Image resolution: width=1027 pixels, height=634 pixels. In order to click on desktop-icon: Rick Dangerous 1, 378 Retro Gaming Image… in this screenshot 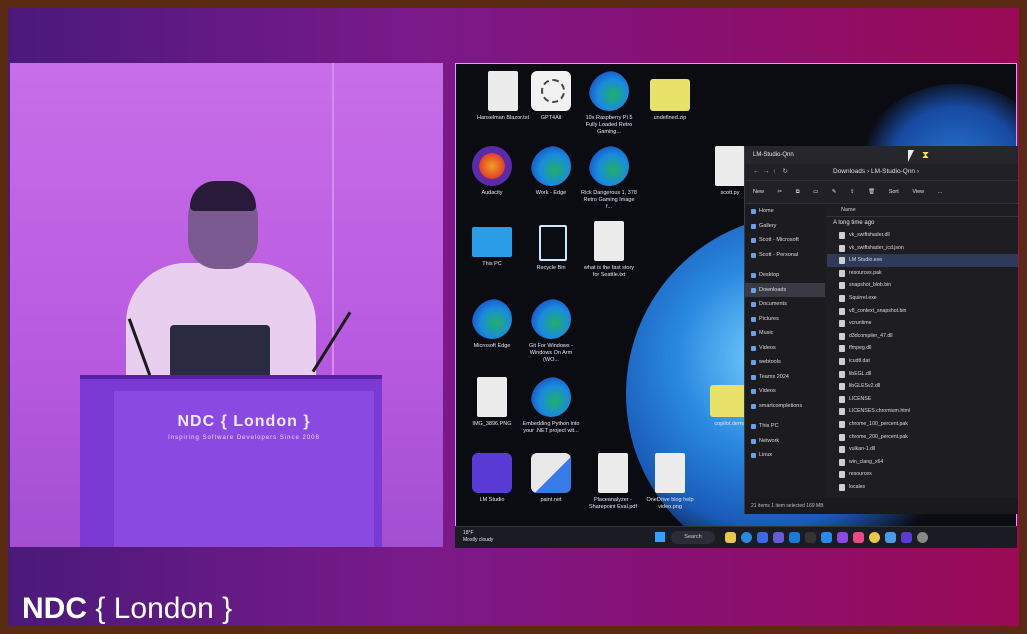, I will do `click(609, 178)`.